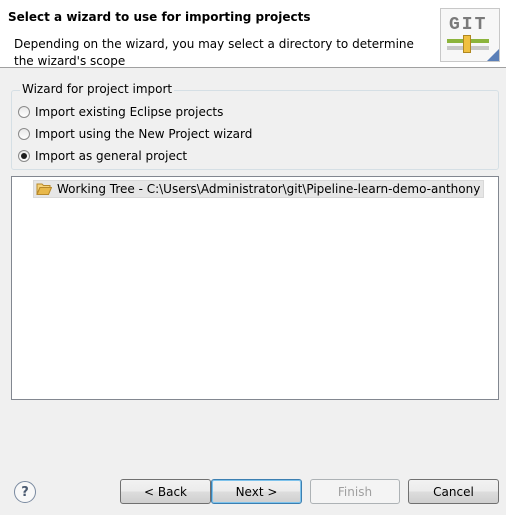 The height and width of the screenshot is (515, 506). Describe the element at coordinates (165, 491) in the screenshot. I see `back-button: < Back` at that location.